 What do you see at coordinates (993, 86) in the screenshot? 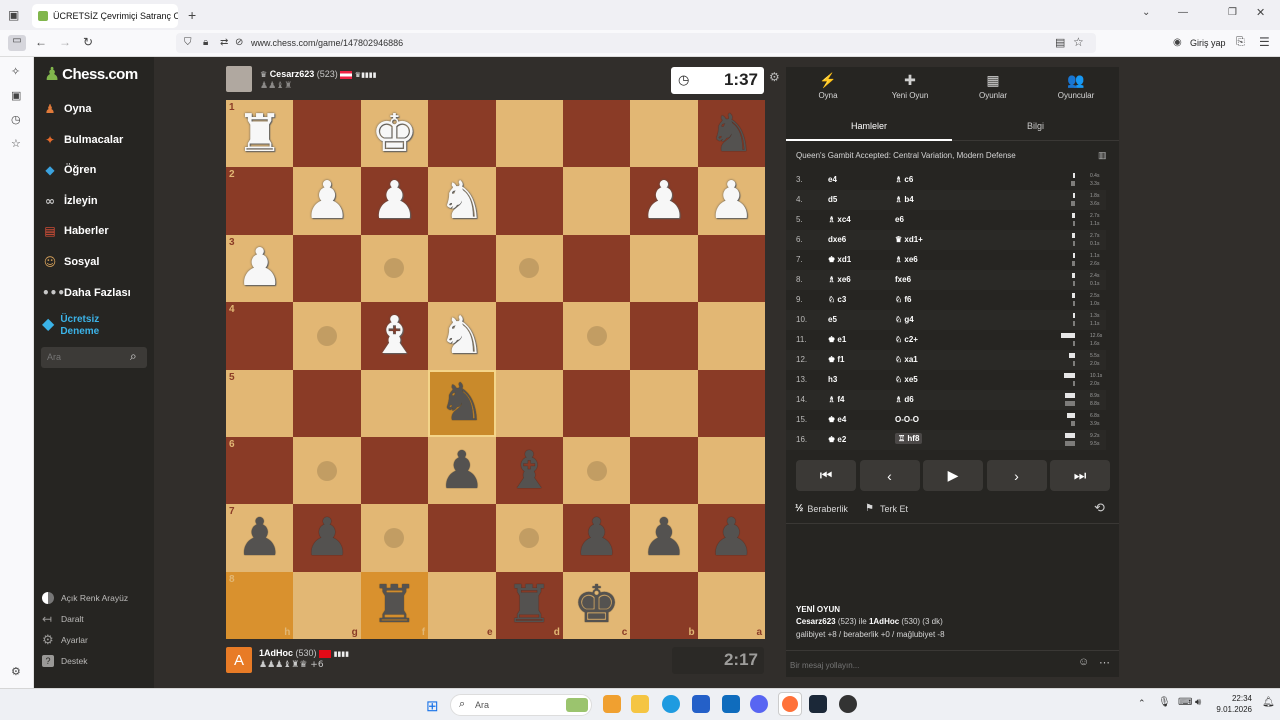
I see `panel-tab-oyunlar: ▦ Oyunlar` at bounding box center [993, 86].